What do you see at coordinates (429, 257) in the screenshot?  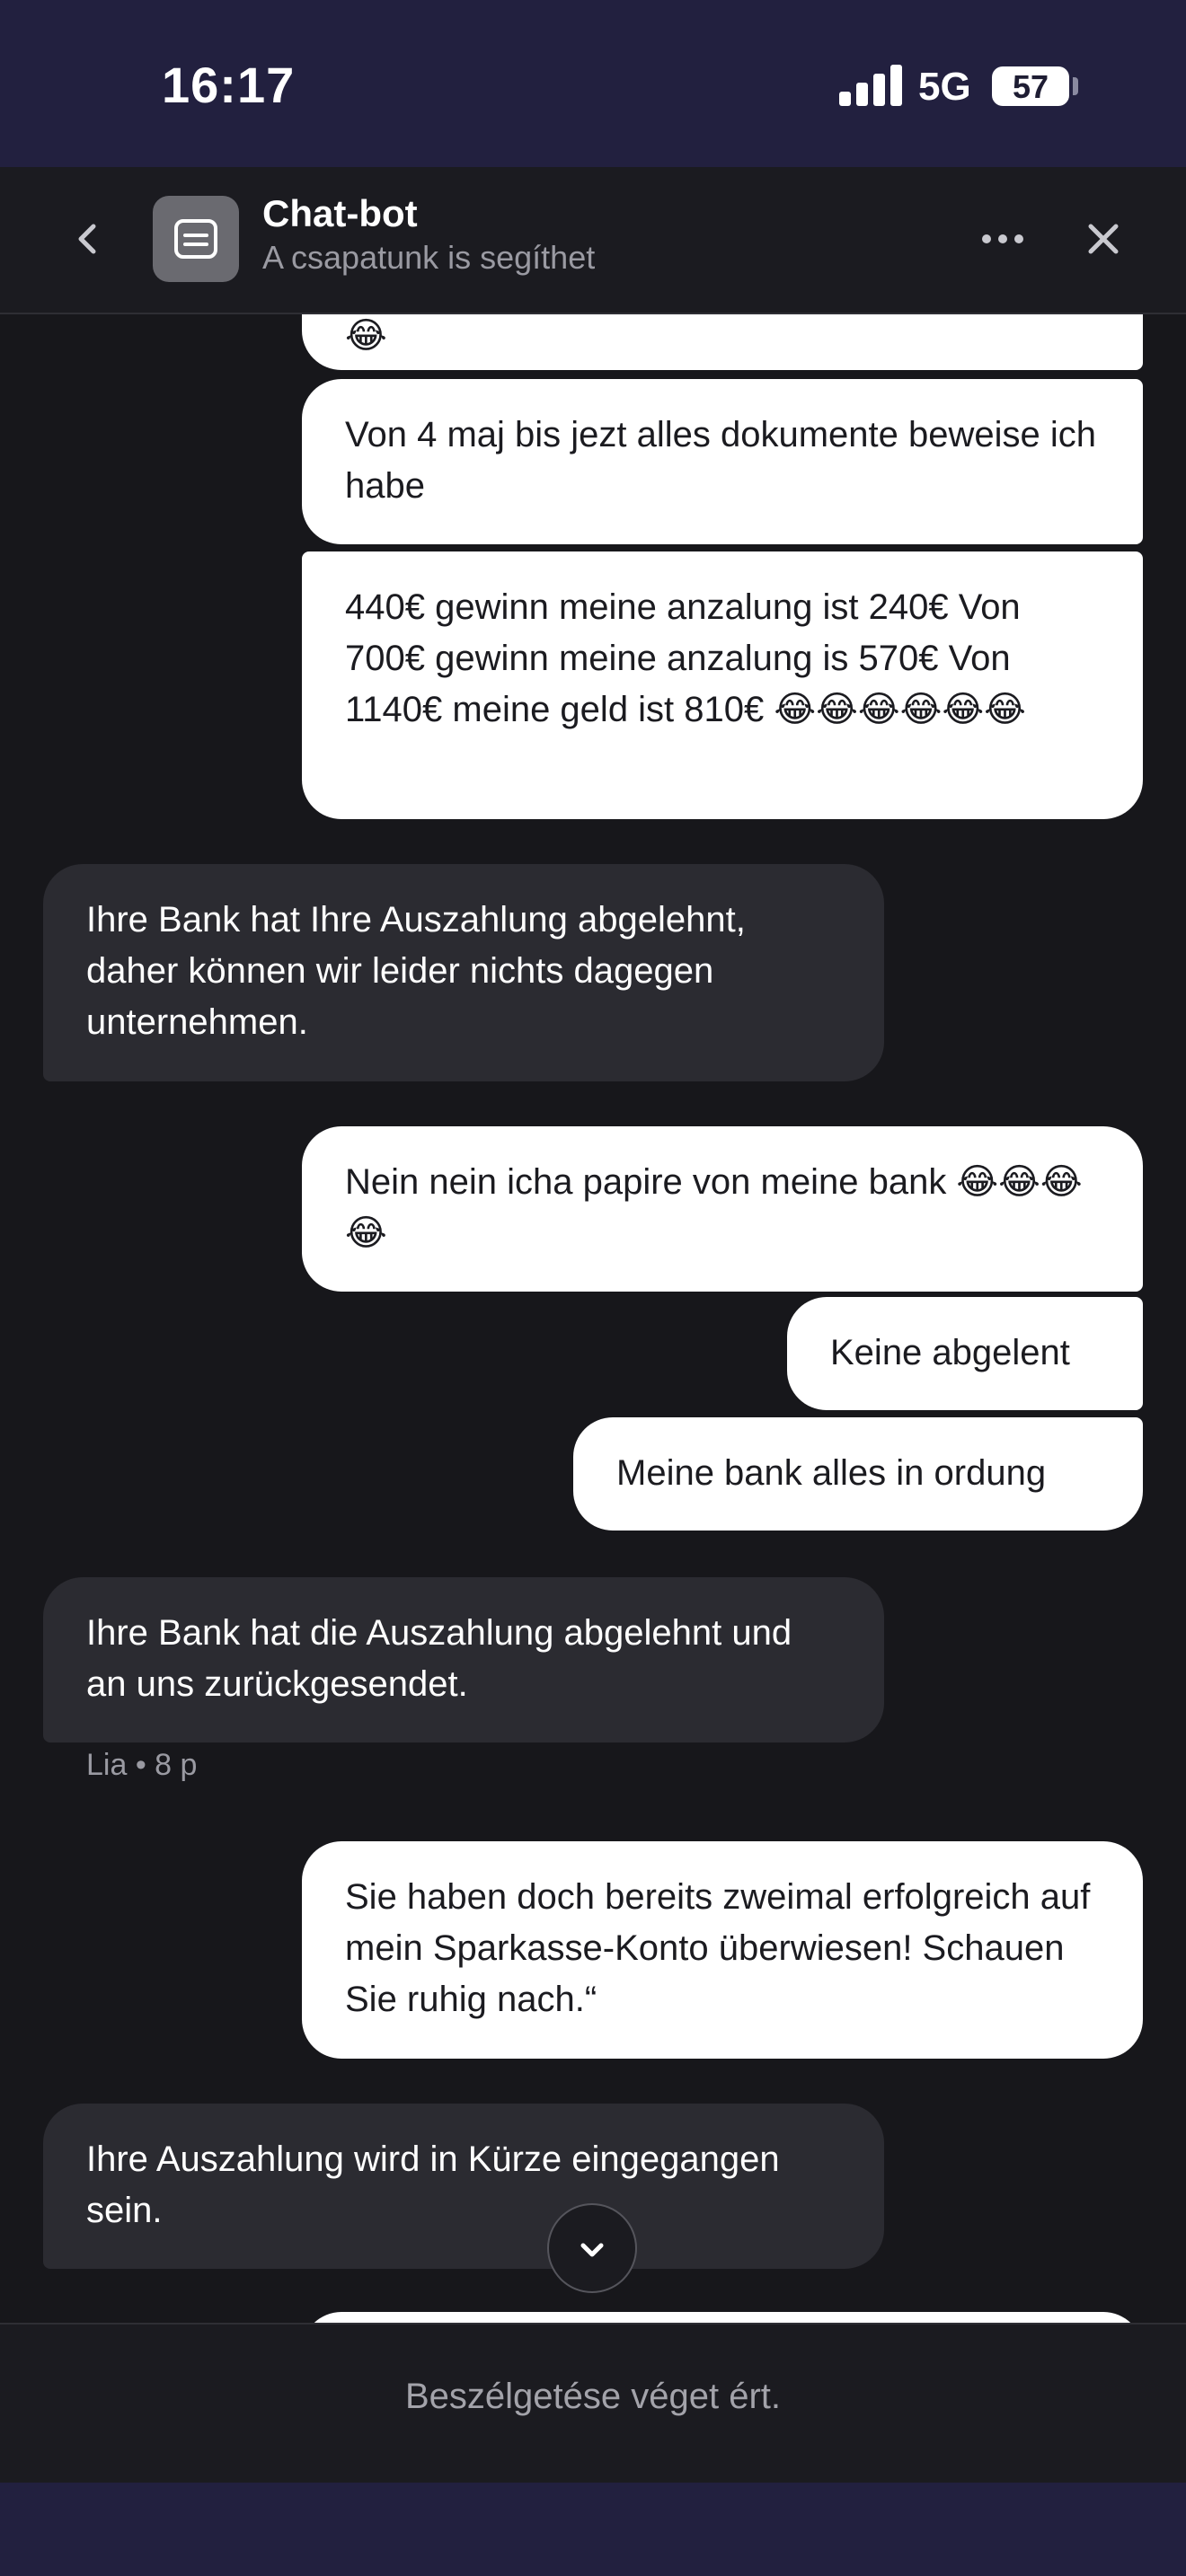 I see `chat-subtitle: A csapatunk is segíthet` at bounding box center [429, 257].